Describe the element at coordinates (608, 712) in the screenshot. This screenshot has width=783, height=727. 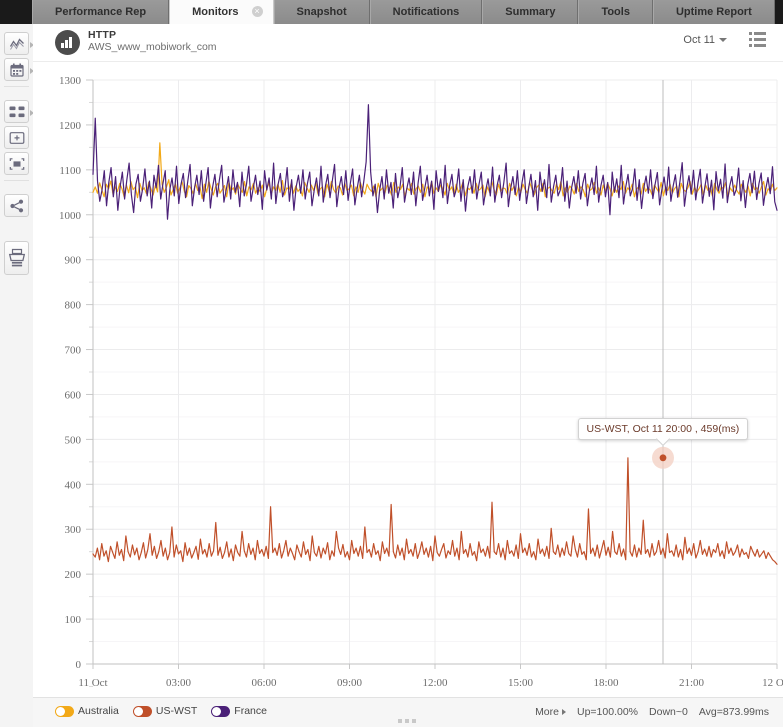
I see `uptime-stat: Up=100.00%` at that location.